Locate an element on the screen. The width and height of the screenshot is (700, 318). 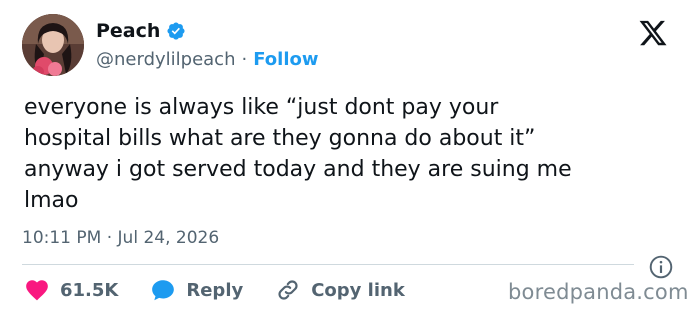
tweet-actions: 61.5K Reply Copy link is located at coordinates (230, 290).